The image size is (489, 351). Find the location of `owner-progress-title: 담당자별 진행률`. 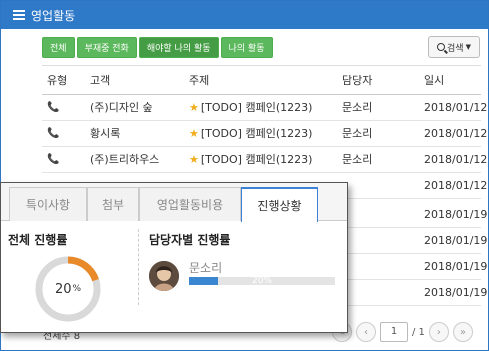

owner-progress-title: 담당자별 진행률 is located at coordinates (190, 240).